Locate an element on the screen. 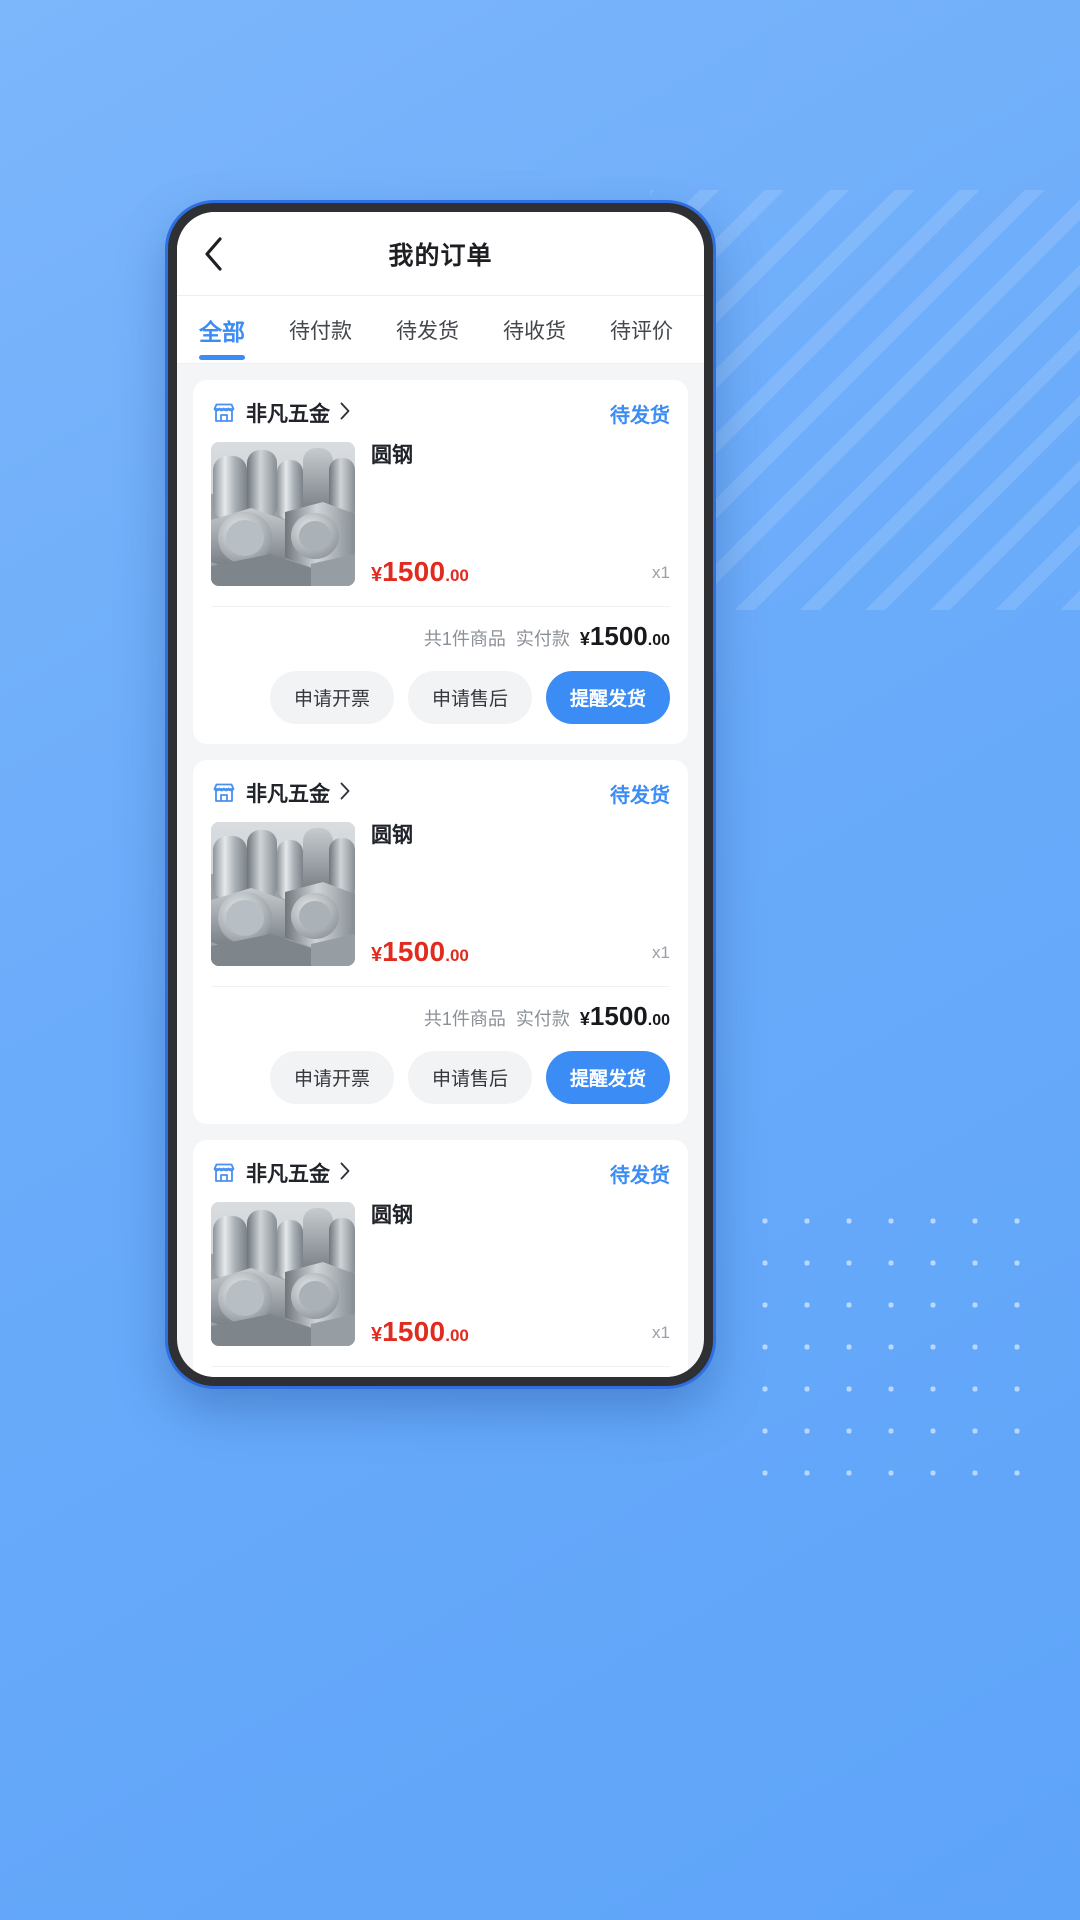 The width and height of the screenshot is (1080, 1920). chevron-left-icon is located at coordinates (213, 254).